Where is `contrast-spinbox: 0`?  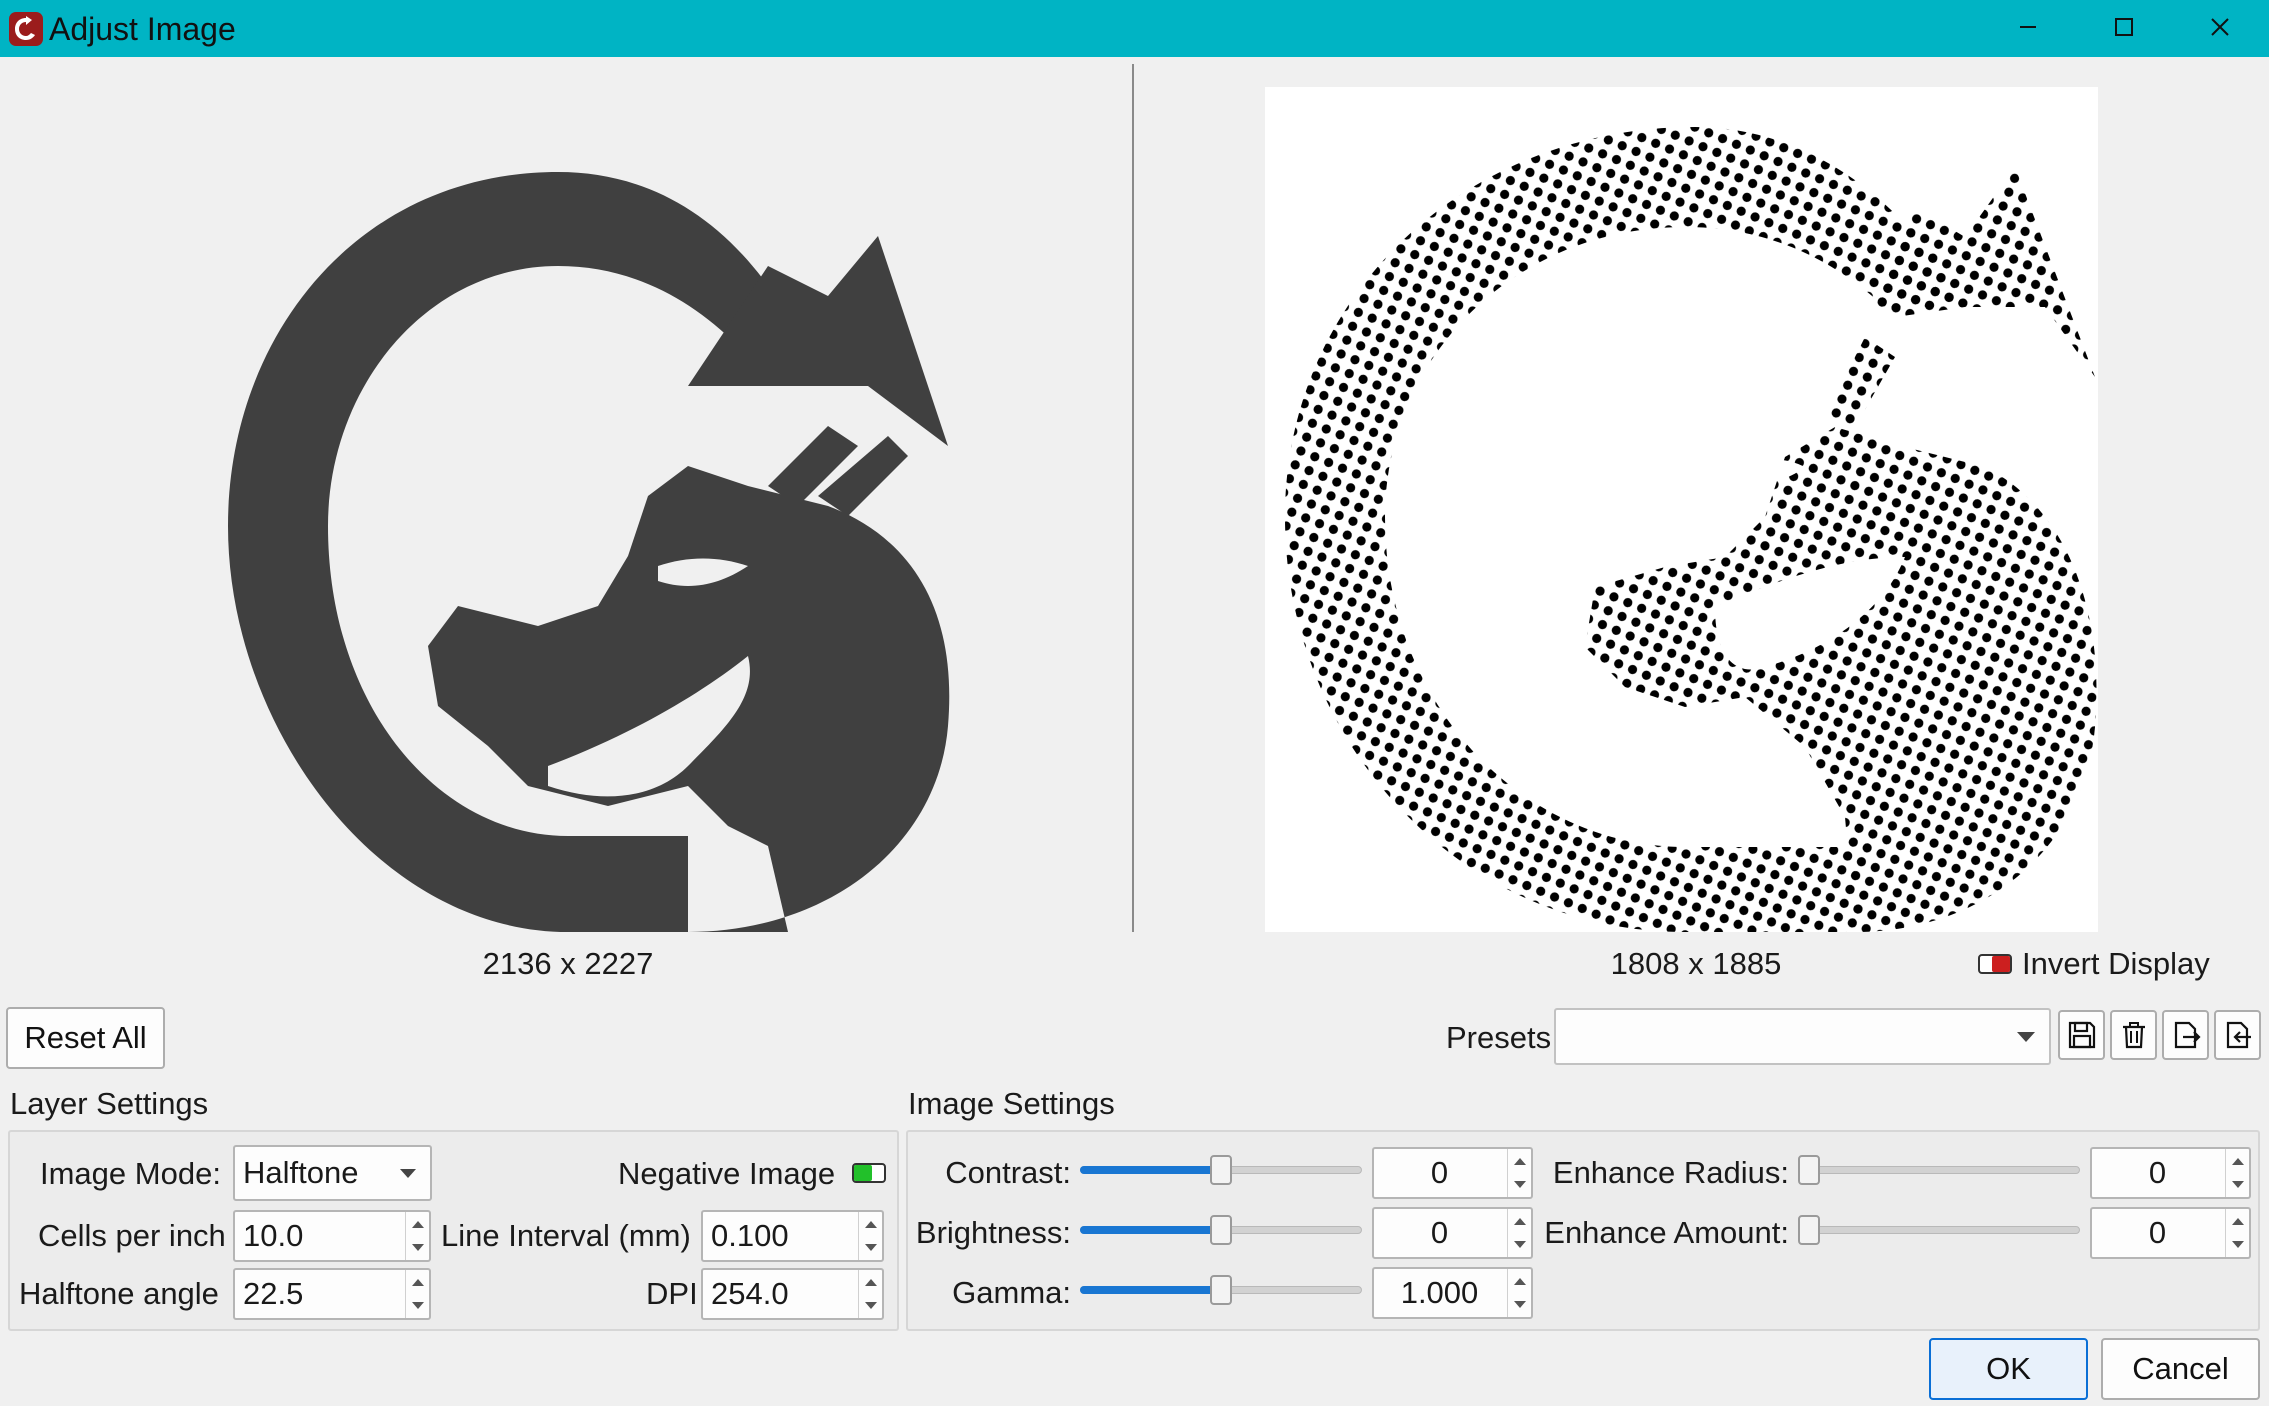 contrast-spinbox: 0 is located at coordinates (1452, 1173).